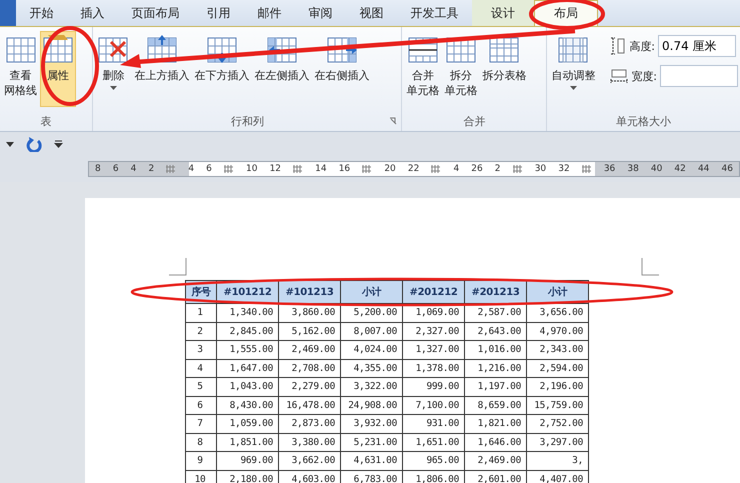 The width and height of the screenshot is (740, 483). Describe the element at coordinates (433, 292) in the screenshot. I see `column-header: #201212` at that location.